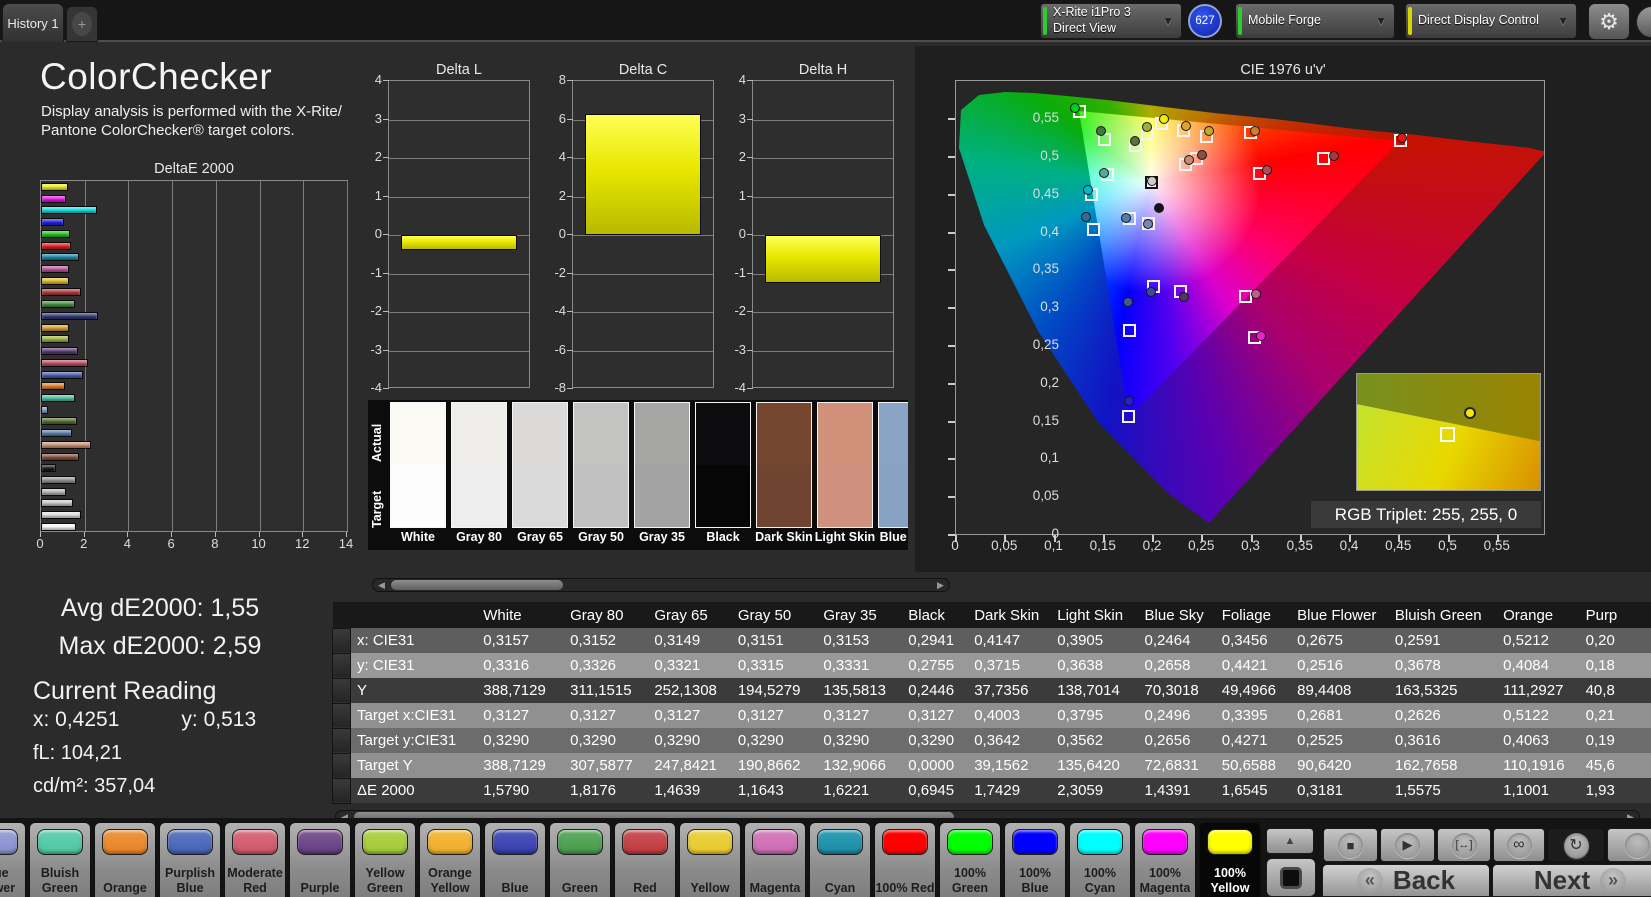  Describe the element at coordinates (1315, 21) in the screenshot. I see `source-dropdown: Mobile Forge ▼` at that location.